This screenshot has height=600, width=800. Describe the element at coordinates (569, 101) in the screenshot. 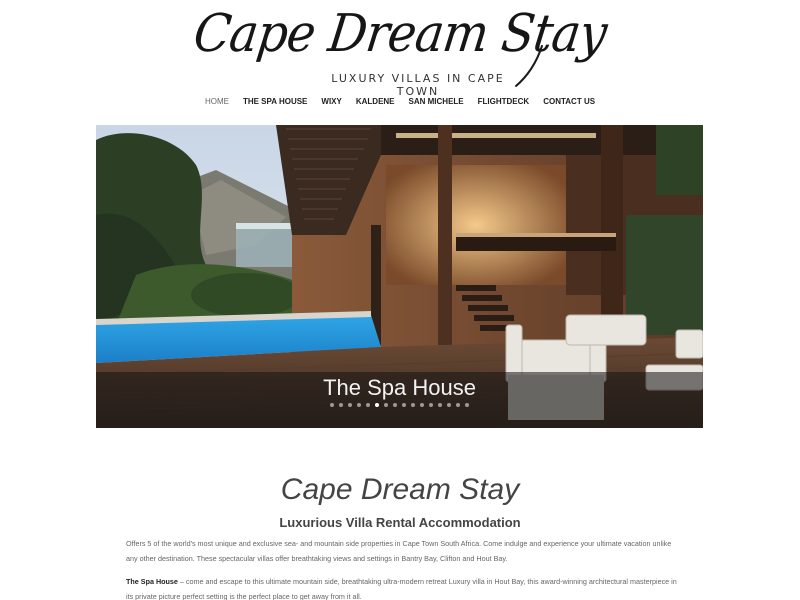

I see `nav-item-contact-us: CONTACT US` at that location.